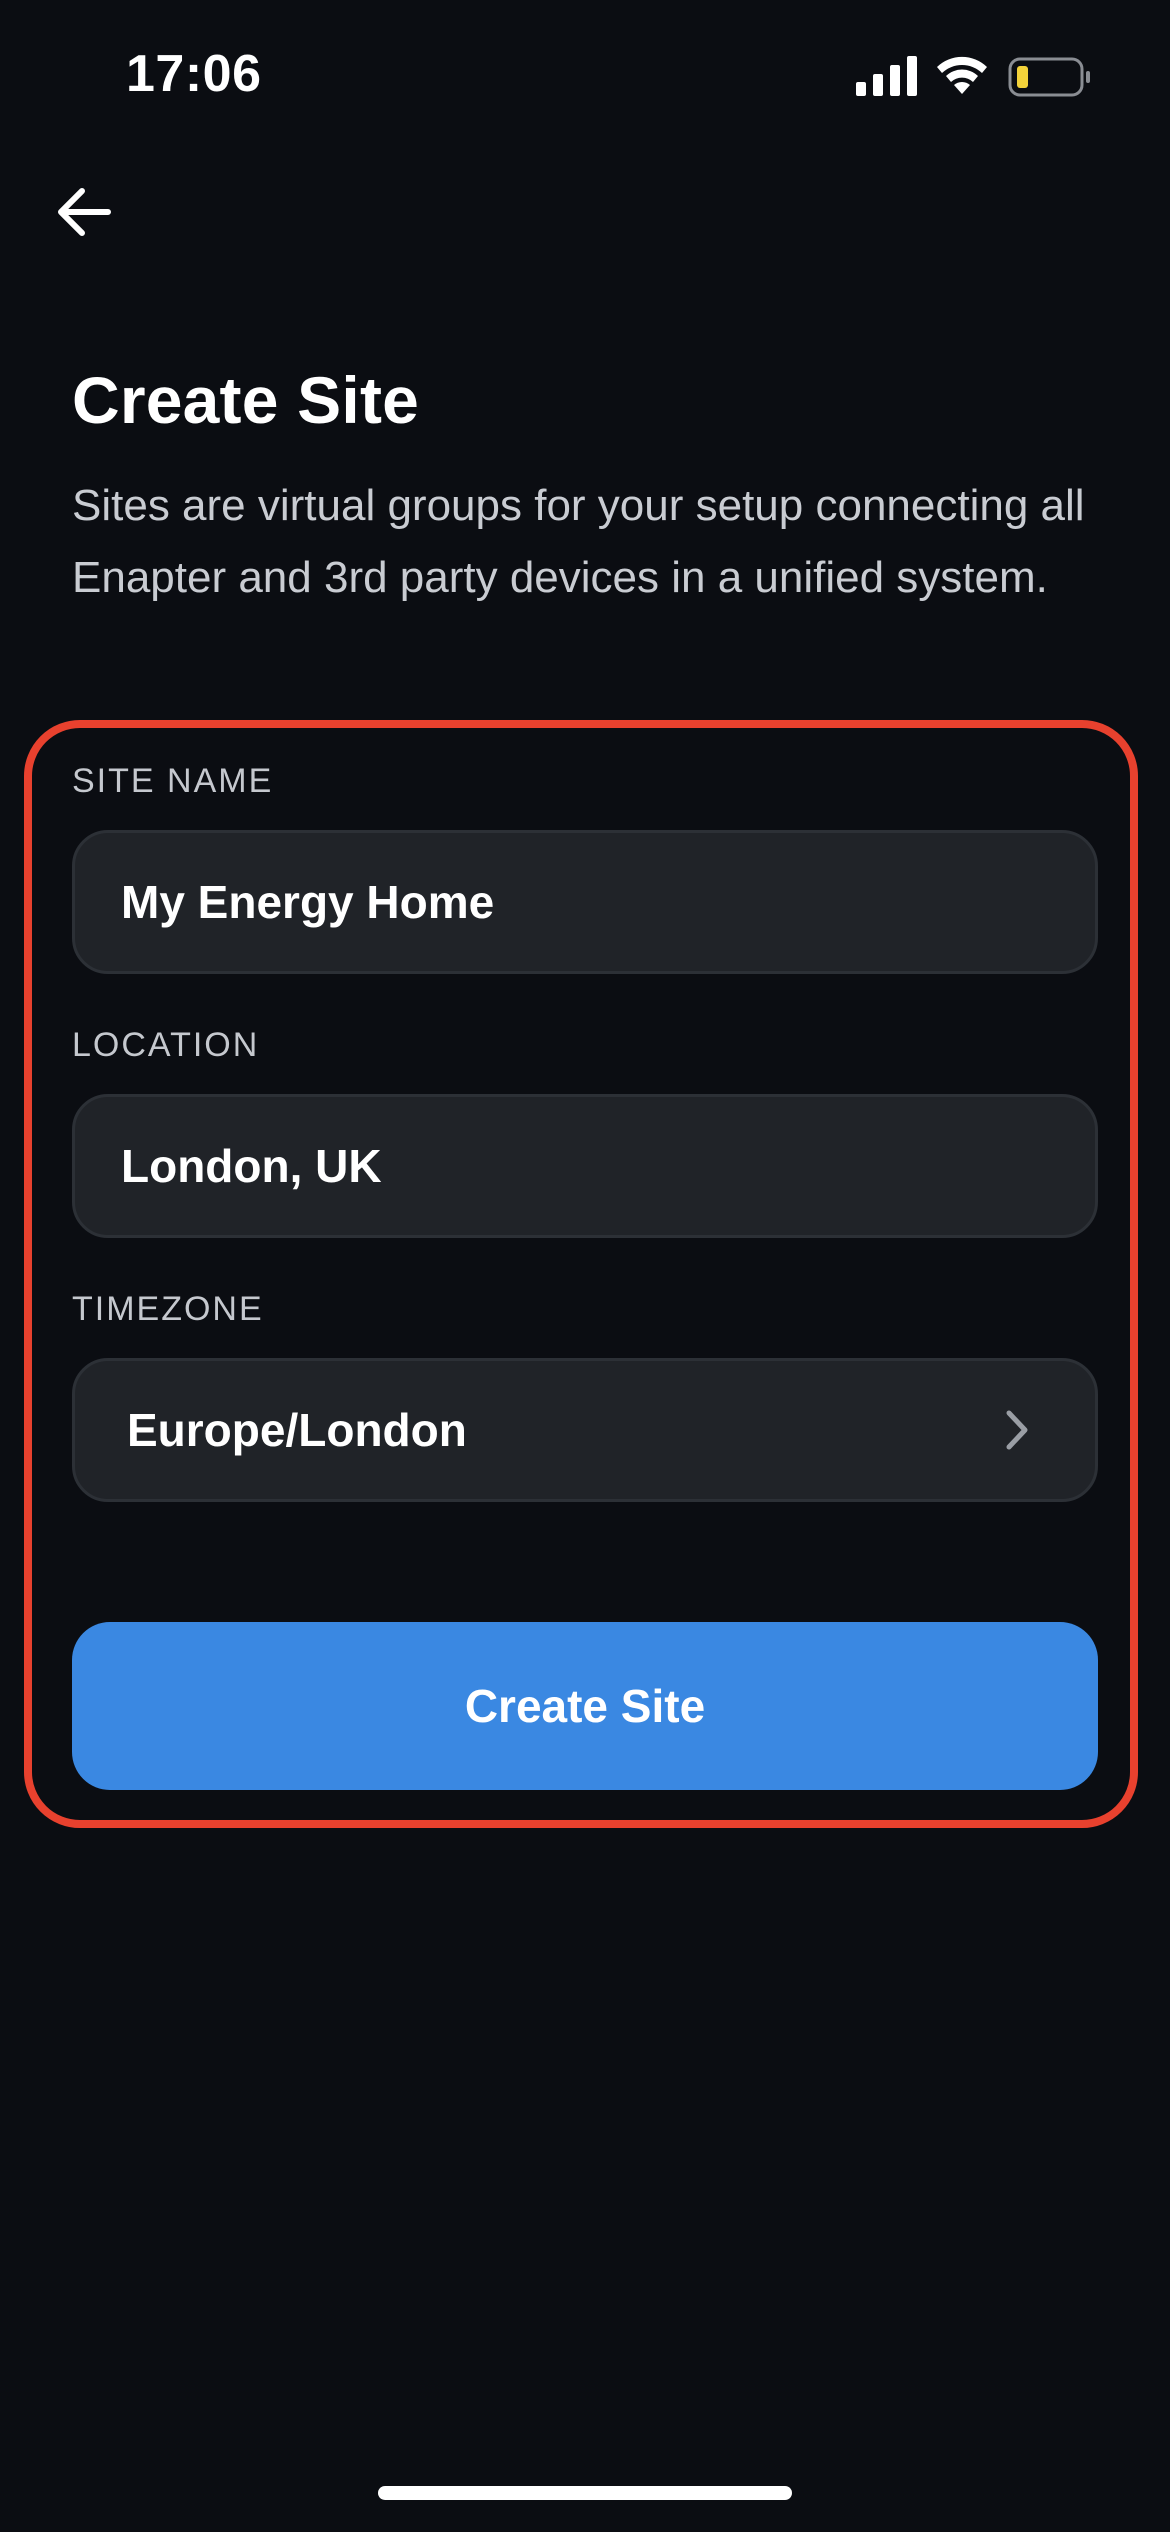 This screenshot has height=2532, width=1170. I want to click on create-site-button-label: Create Site, so click(585, 1706).